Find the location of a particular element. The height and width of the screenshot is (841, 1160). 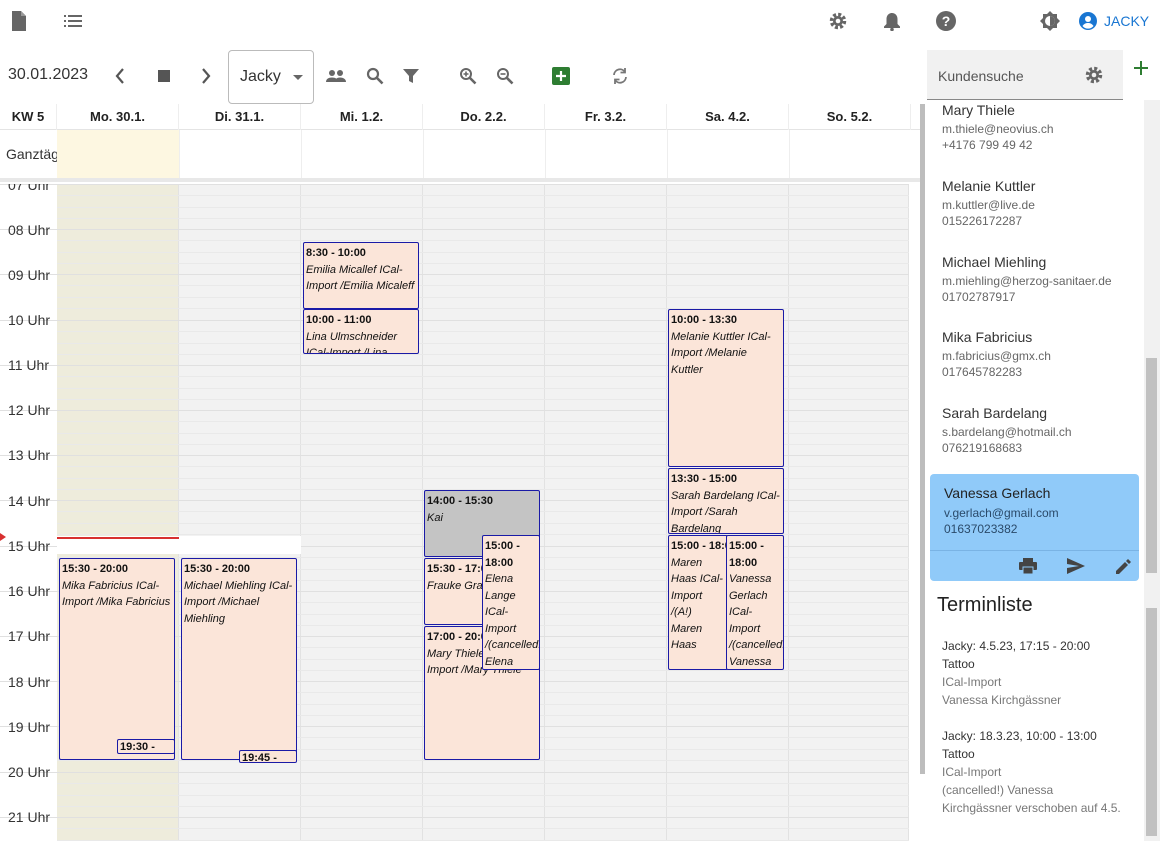

current-time-line is located at coordinates (118, 538).